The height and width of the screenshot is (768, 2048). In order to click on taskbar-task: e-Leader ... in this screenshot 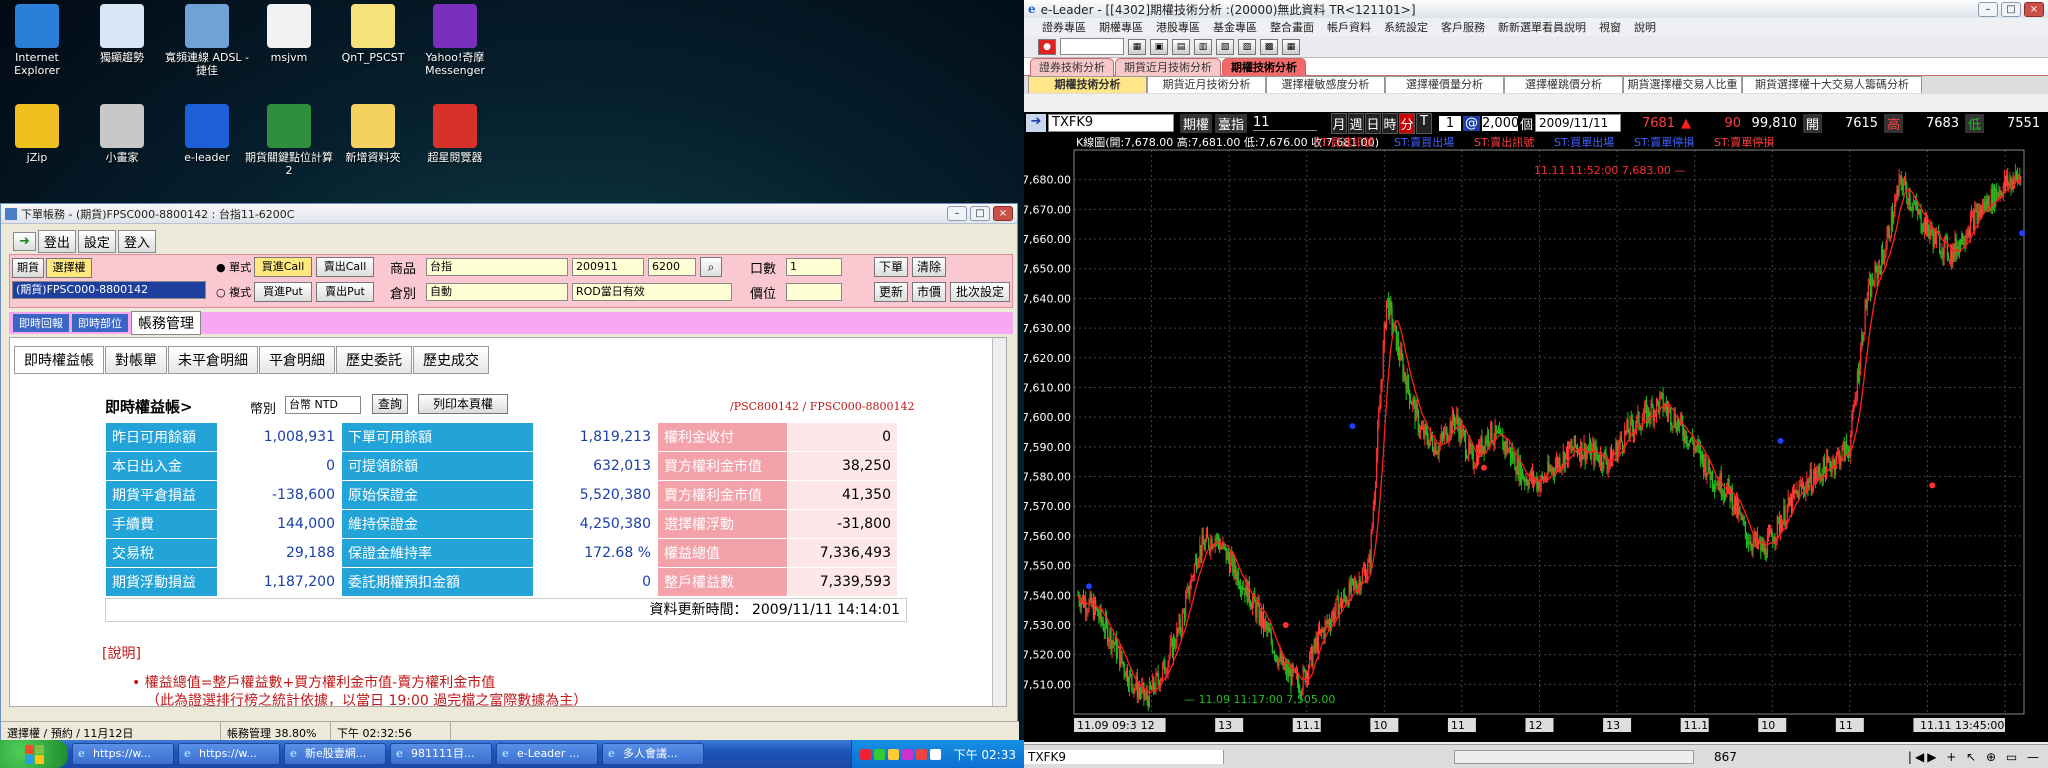, I will do `click(547, 754)`.